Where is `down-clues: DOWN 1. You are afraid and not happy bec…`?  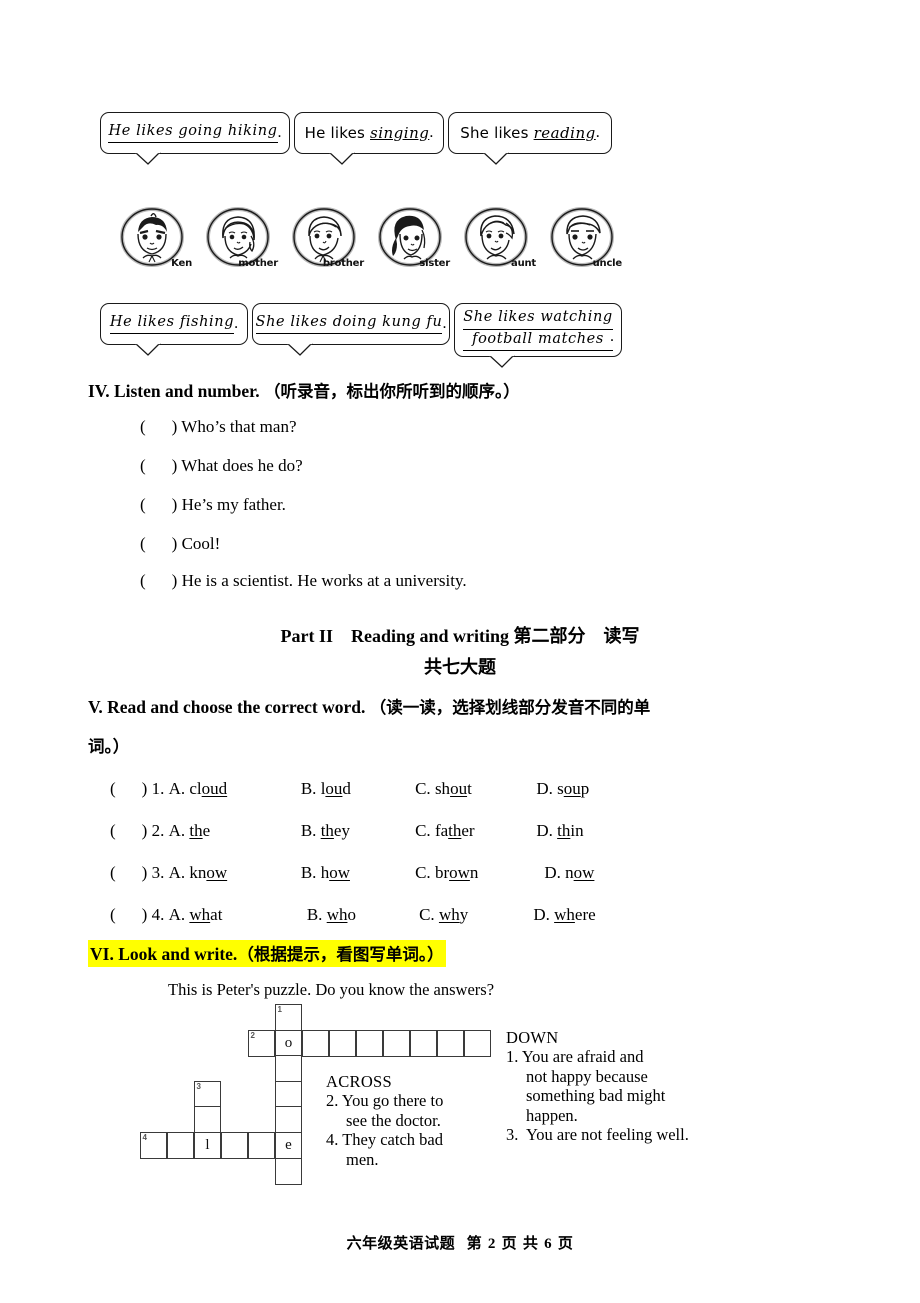
down-clues: DOWN 1. You are afraid and not happy bec… is located at coordinates (641, 1086).